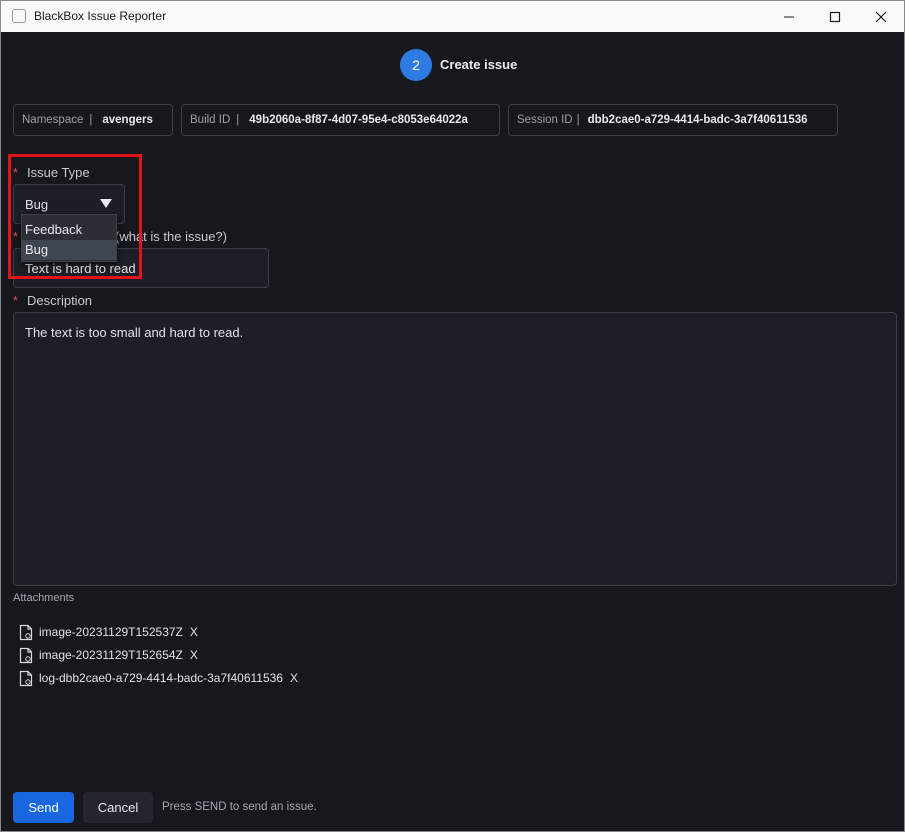 This screenshot has width=905, height=832. I want to click on minimize-icon, so click(789, 16).